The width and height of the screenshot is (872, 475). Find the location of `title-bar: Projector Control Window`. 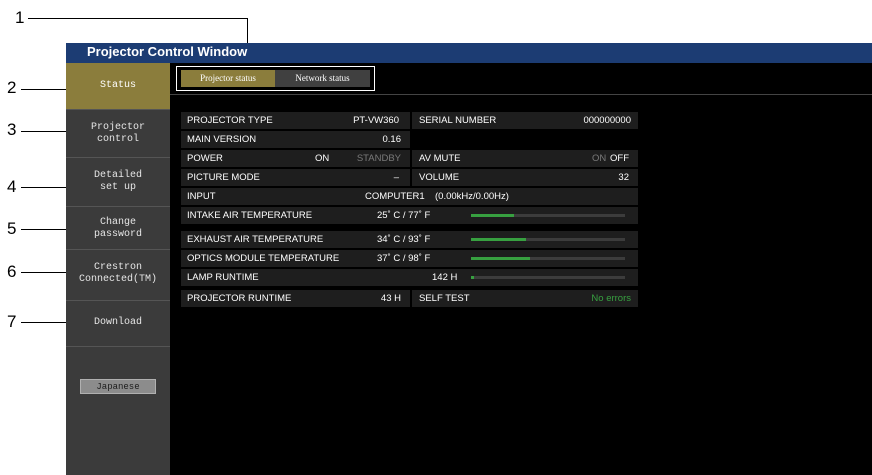

title-bar: Projector Control Window is located at coordinates (469, 53).